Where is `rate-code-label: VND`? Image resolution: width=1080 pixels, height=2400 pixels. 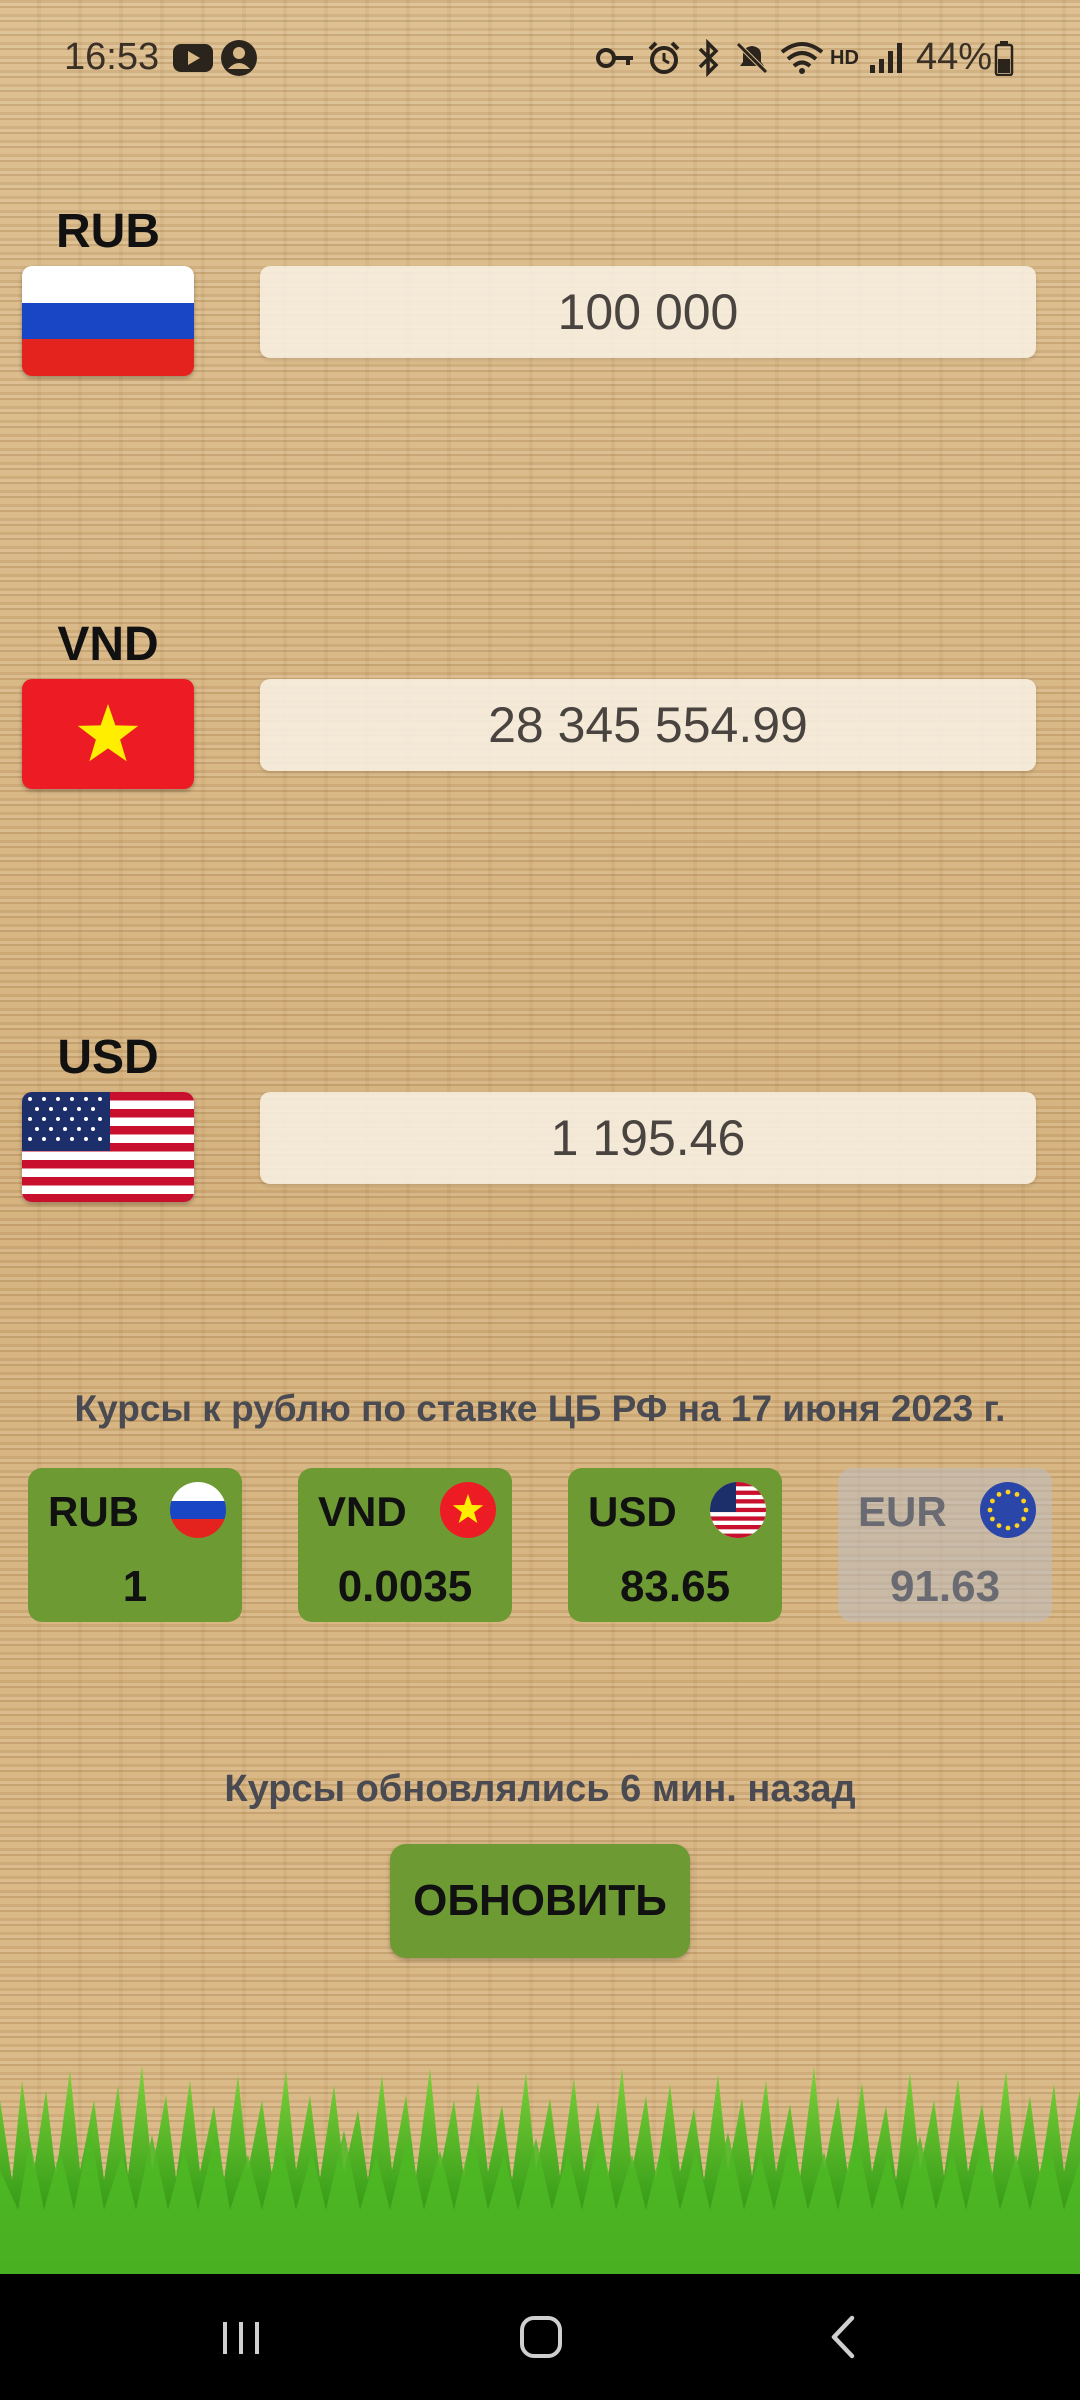 rate-code-label: VND is located at coordinates (362, 1511).